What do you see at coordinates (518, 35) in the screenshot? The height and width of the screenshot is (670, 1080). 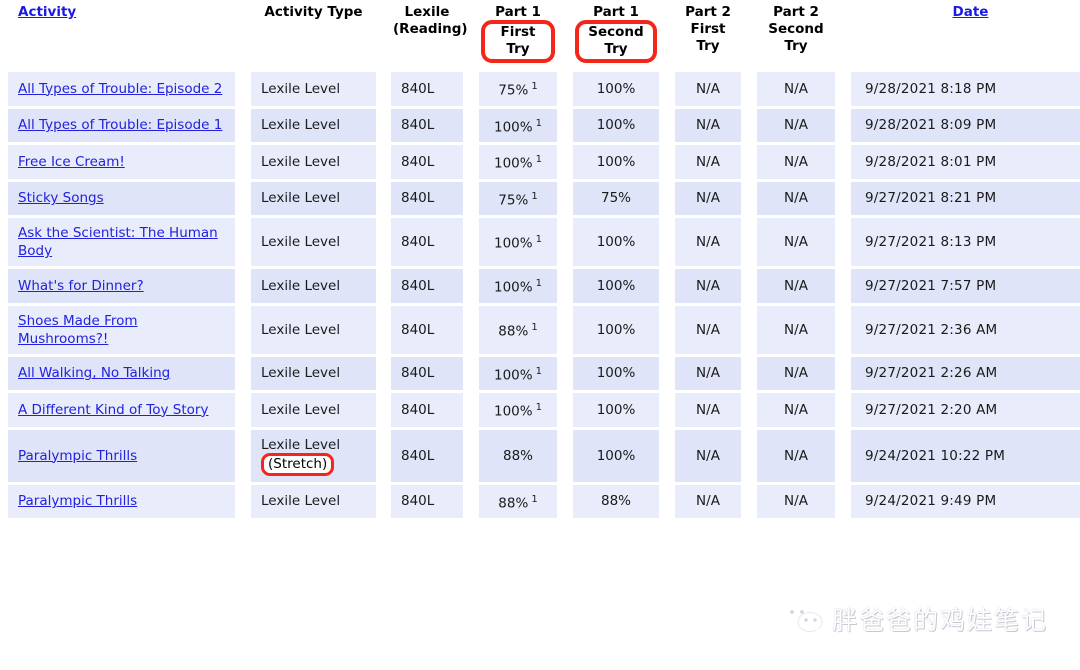 I see `header-part1-first-try: Part 1 First Try` at bounding box center [518, 35].